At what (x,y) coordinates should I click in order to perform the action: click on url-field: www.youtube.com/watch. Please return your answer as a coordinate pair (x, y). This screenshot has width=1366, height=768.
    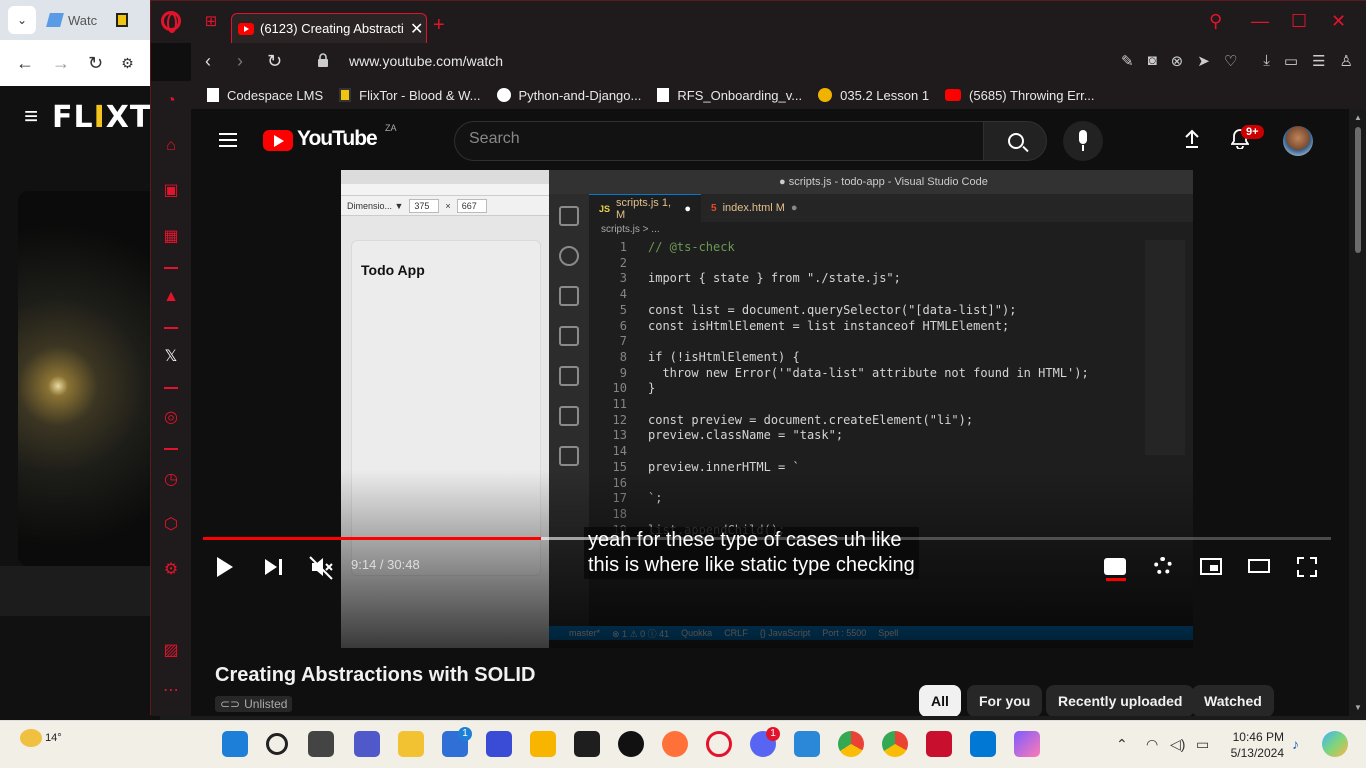
    Looking at the image, I should click on (426, 61).